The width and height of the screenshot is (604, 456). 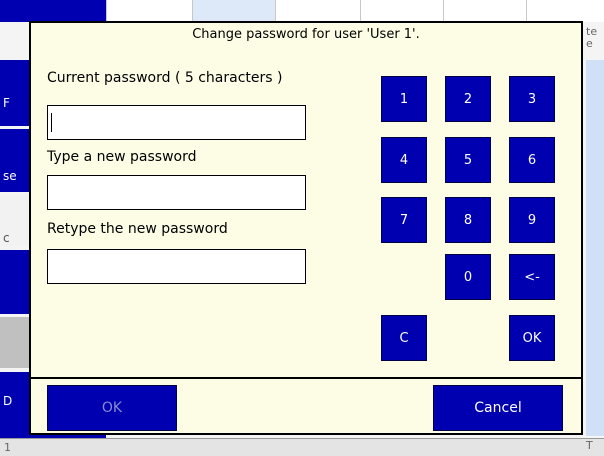 What do you see at coordinates (404, 99) in the screenshot?
I see `keypad-1-button: 1` at bounding box center [404, 99].